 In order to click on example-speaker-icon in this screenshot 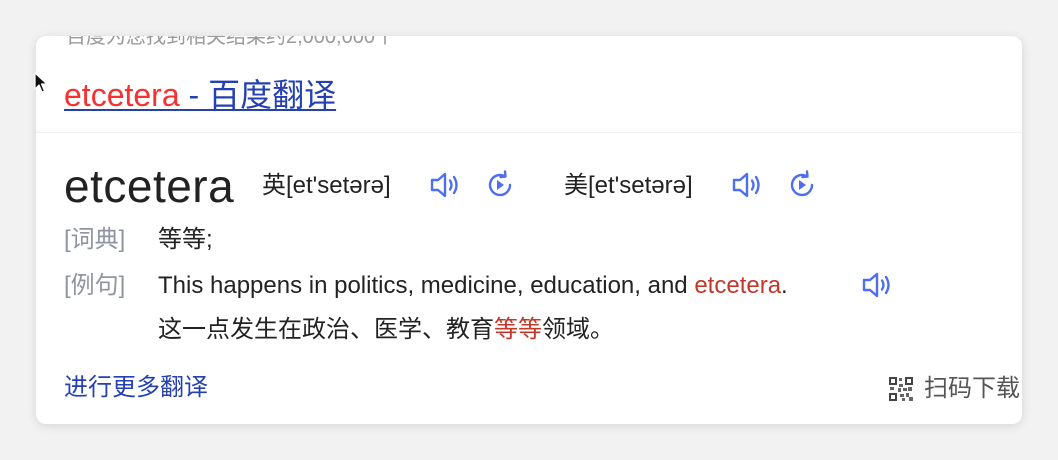, I will do `click(877, 285)`.